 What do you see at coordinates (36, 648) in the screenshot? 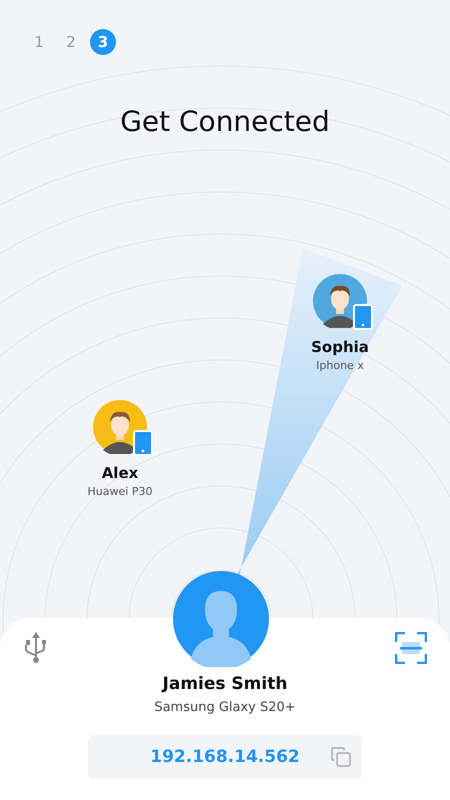
I see `usb-icon` at bounding box center [36, 648].